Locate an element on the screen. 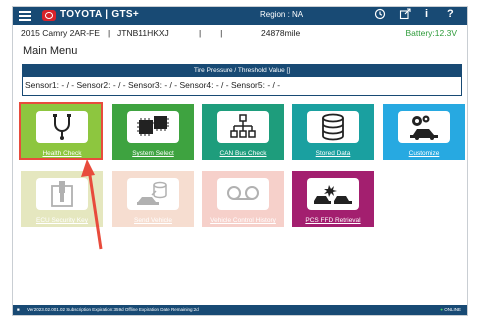 Image resolution: width=480 pixels, height=322 pixels. tile-label: System Select is located at coordinates (153, 153).